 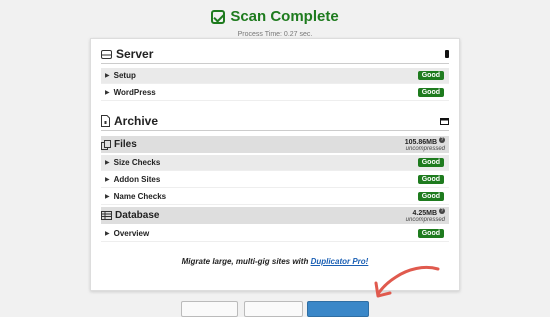 What do you see at coordinates (407, 281) in the screenshot?
I see `annotation-arrow-icon` at bounding box center [407, 281].